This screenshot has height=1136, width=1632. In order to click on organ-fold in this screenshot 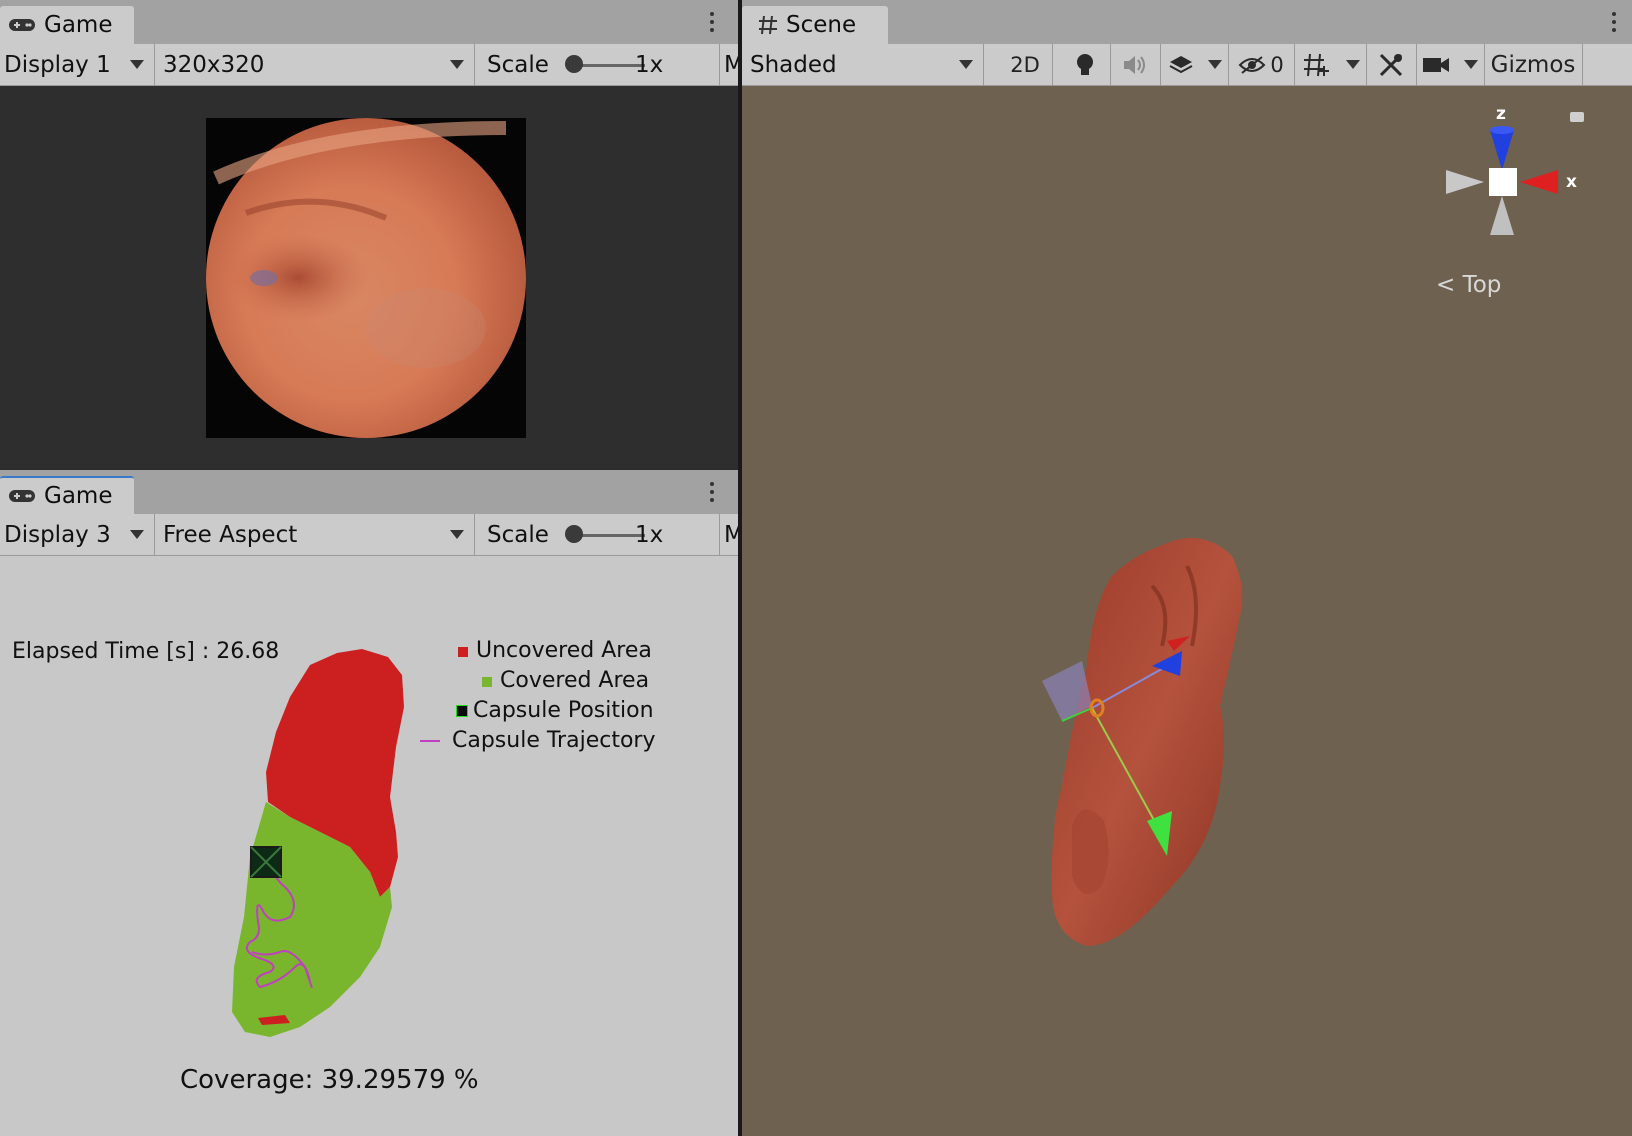, I will do `click(1090, 851)`.